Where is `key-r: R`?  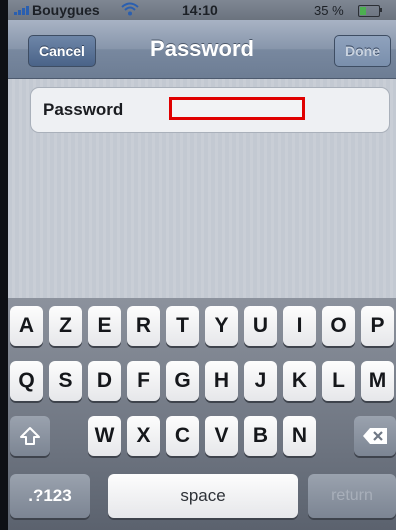
key-r: R is located at coordinates (143, 326).